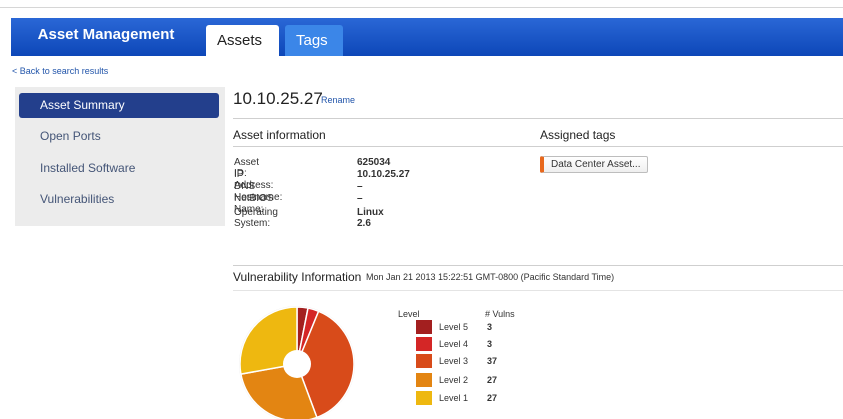 This screenshot has height=419, width=843. I want to click on legend-level-label: Level 5, so click(454, 327).